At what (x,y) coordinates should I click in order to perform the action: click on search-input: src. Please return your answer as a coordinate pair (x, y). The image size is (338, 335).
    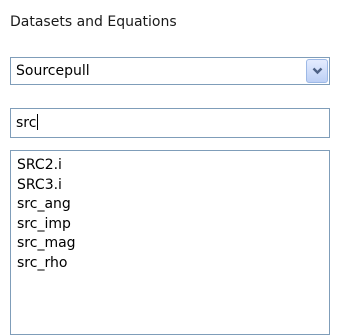
    Looking at the image, I should click on (170, 123).